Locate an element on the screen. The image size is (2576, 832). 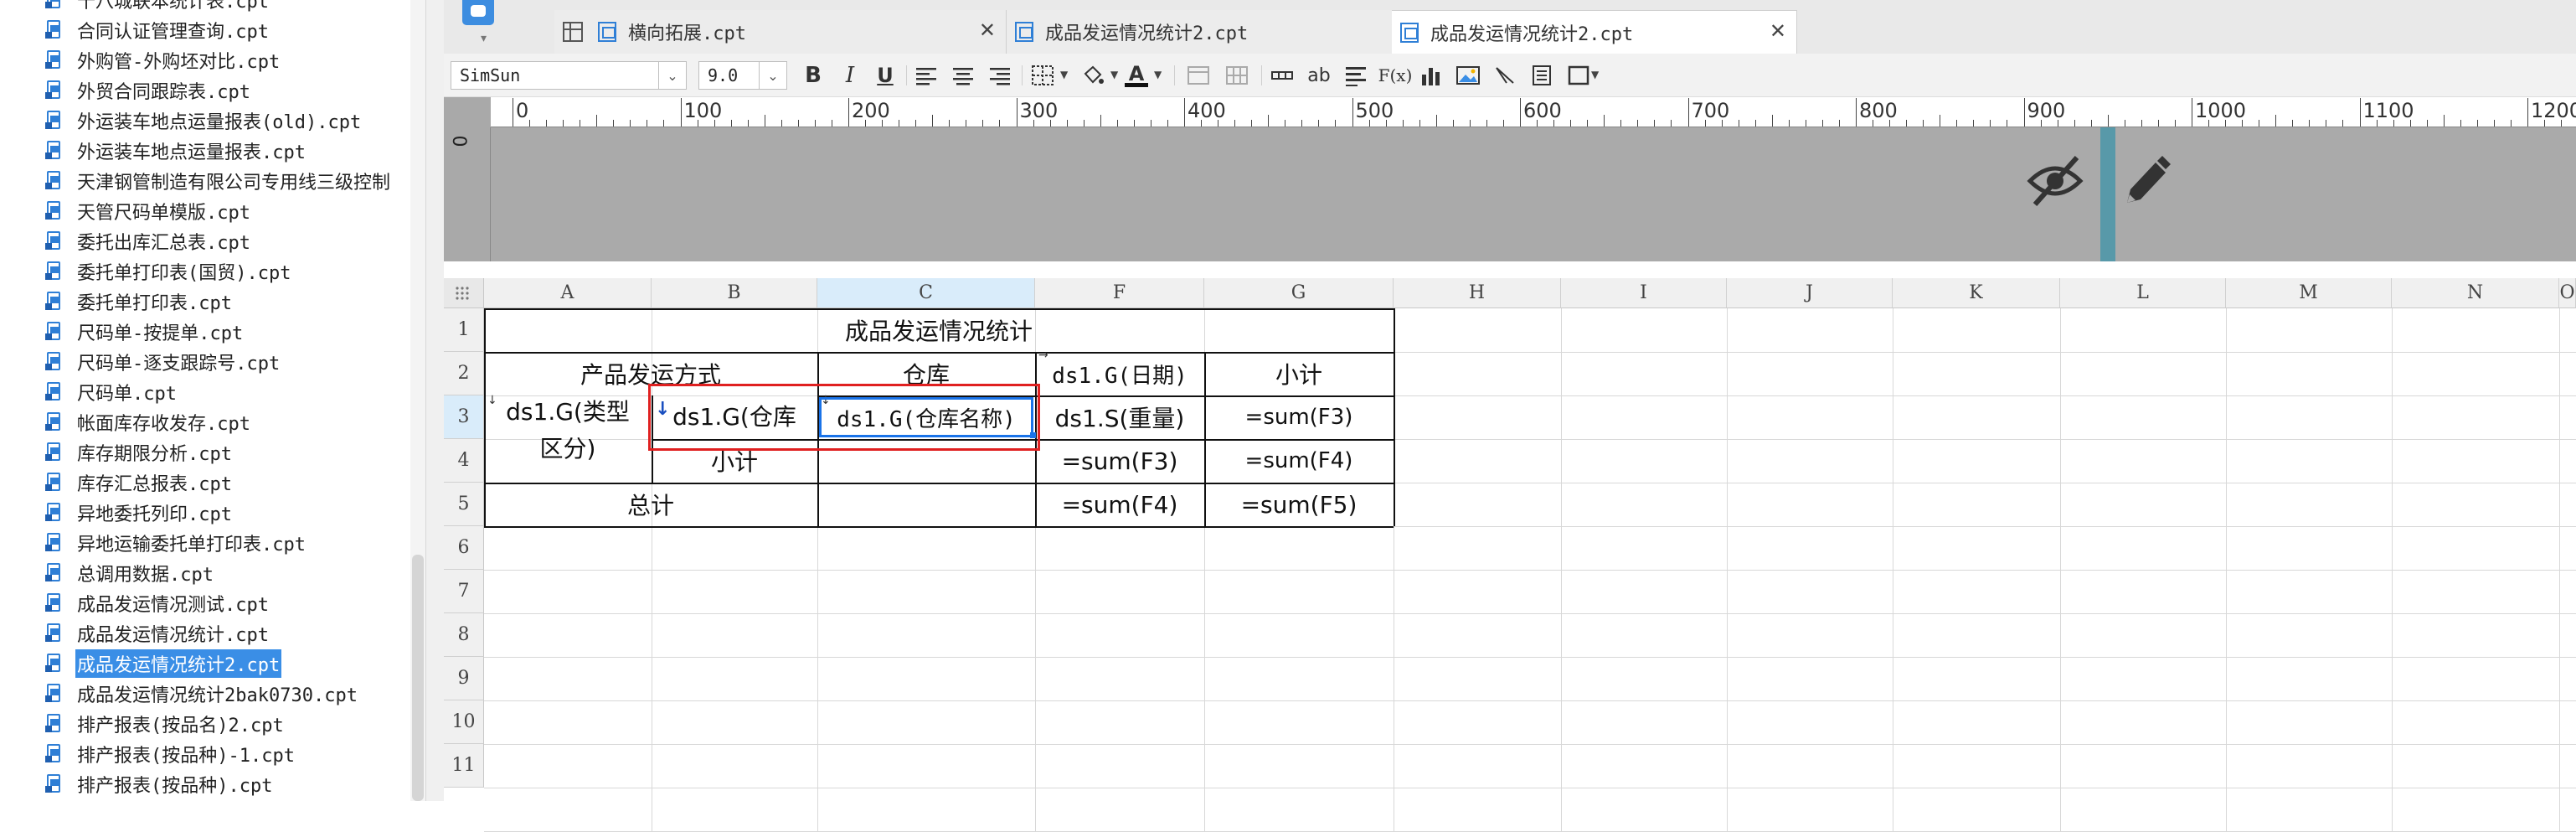
select-all-corner is located at coordinates (464, 293).